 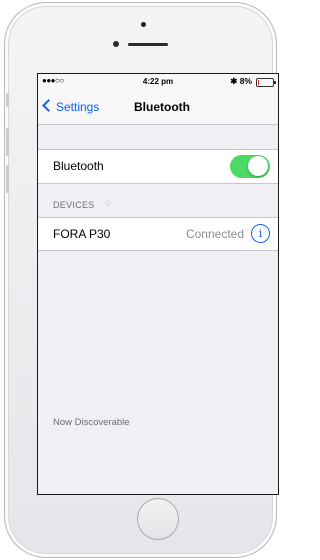 What do you see at coordinates (258, 82) in the screenshot?
I see `battery-level` at bounding box center [258, 82].